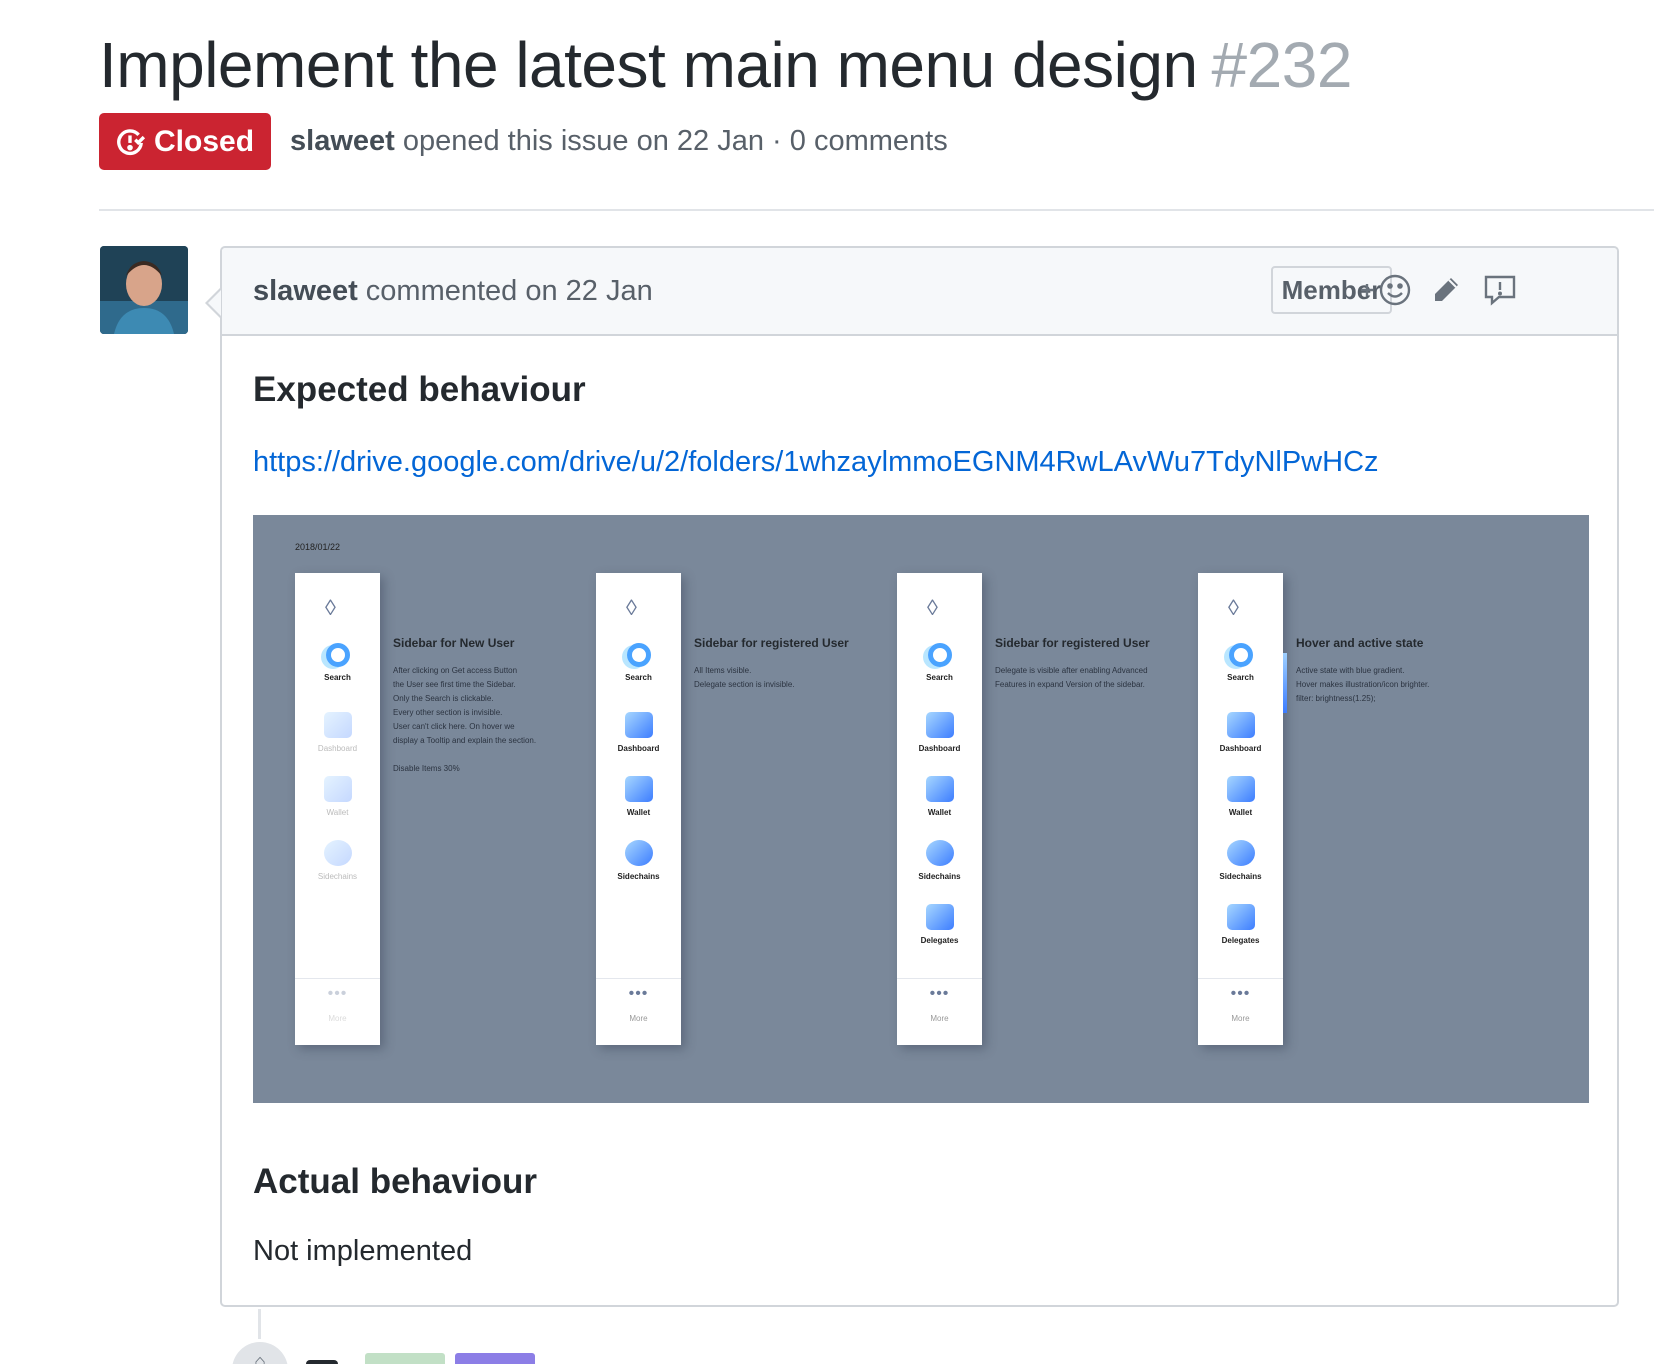 Image resolution: width=1654 pixels, height=1364 pixels. Describe the element at coordinates (919, 292) in the screenshot. I see `comment-header: slaweet commented on 22 Jan Member` at that location.